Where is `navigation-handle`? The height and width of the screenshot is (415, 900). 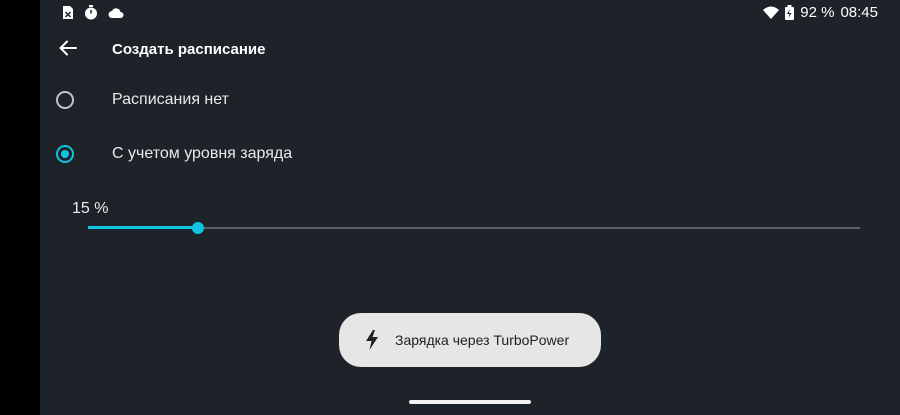
navigation-handle is located at coordinates (470, 402).